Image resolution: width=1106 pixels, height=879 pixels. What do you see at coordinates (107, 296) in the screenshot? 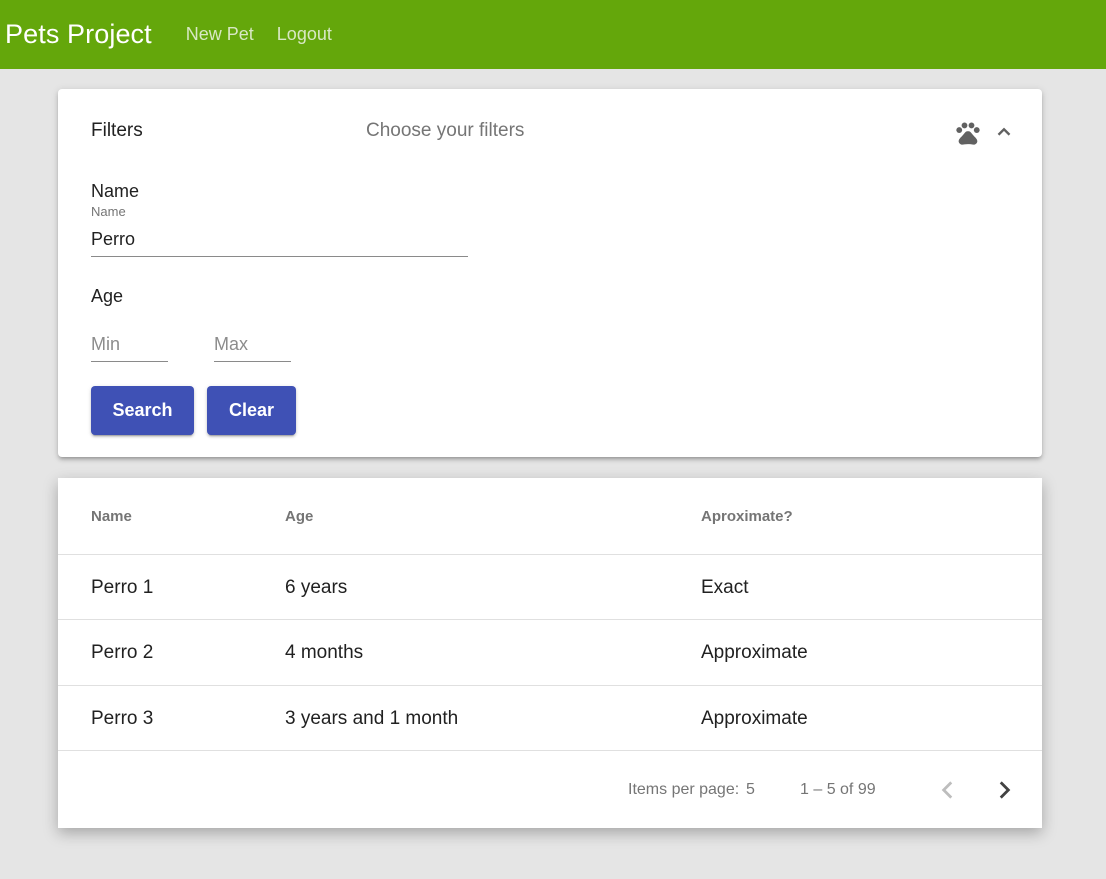
I see `age-section-label: Age` at bounding box center [107, 296].